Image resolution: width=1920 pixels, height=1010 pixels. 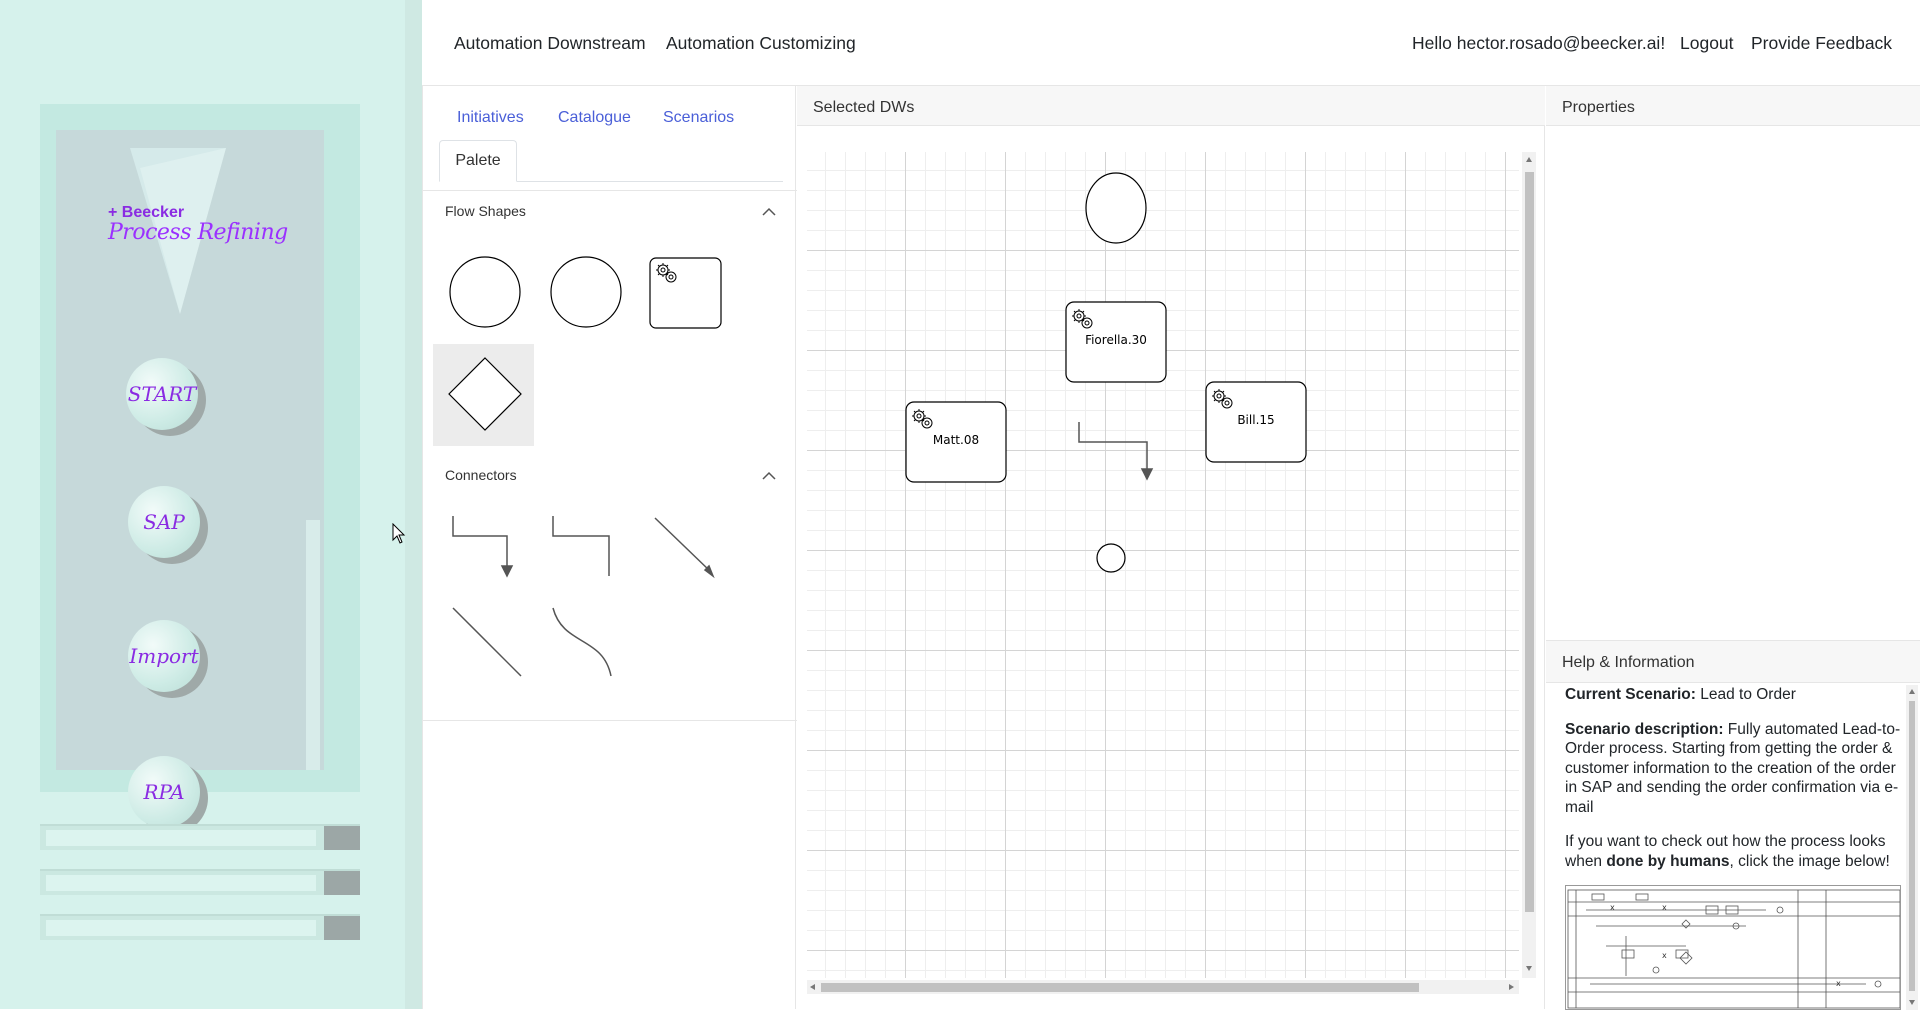 I want to click on tab-initiatives: Initiatives, so click(x=490, y=118).